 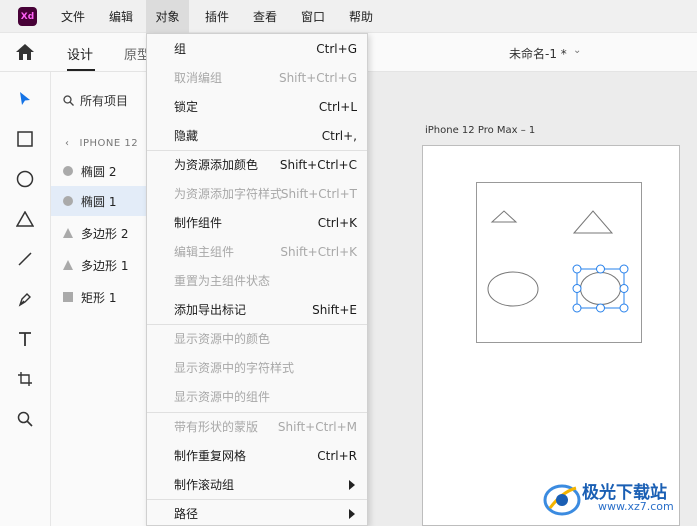 I want to click on artboard-tool-icon, so click(x=25, y=379).